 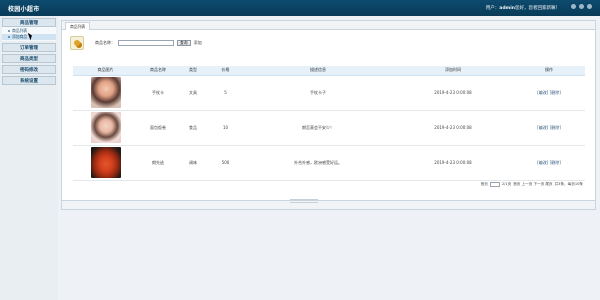 I want to click on cell-name: 手杖卡, so click(x=158, y=93).